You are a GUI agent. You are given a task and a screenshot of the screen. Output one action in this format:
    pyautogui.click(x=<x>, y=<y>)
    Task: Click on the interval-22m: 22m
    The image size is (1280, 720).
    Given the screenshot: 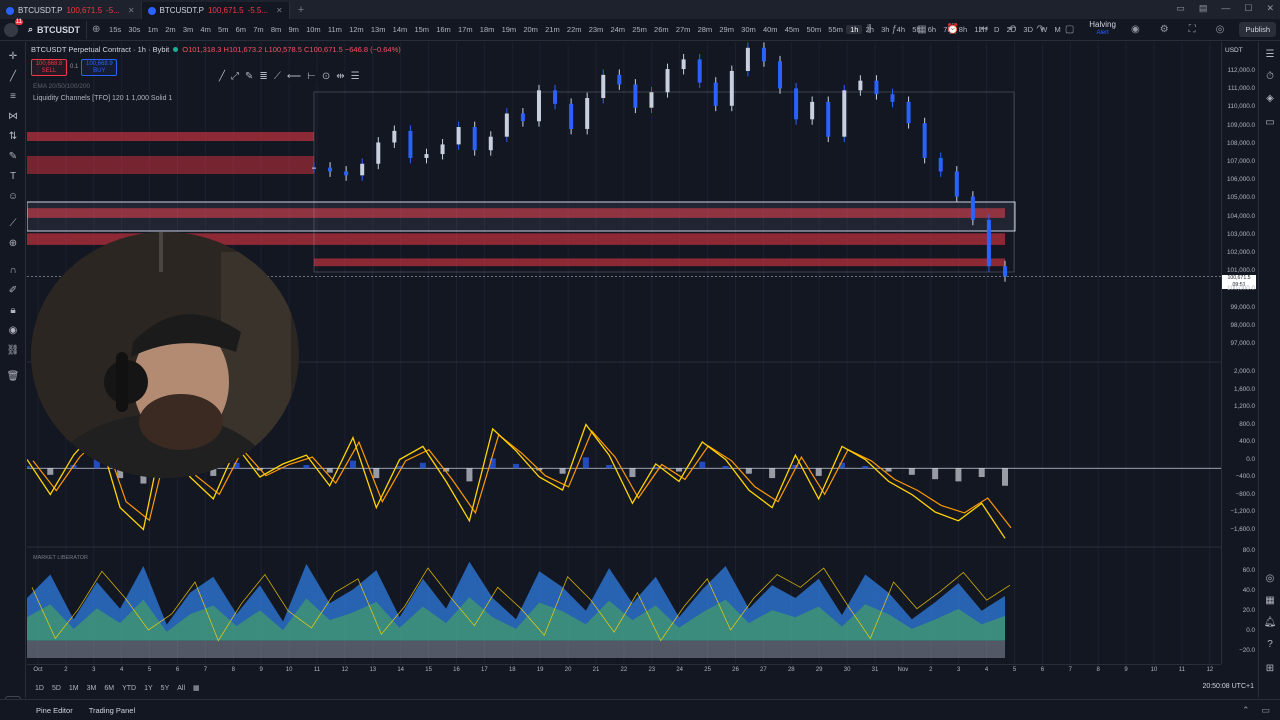 What is the action you would take?
    pyautogui.click(x=574, y=29)
    